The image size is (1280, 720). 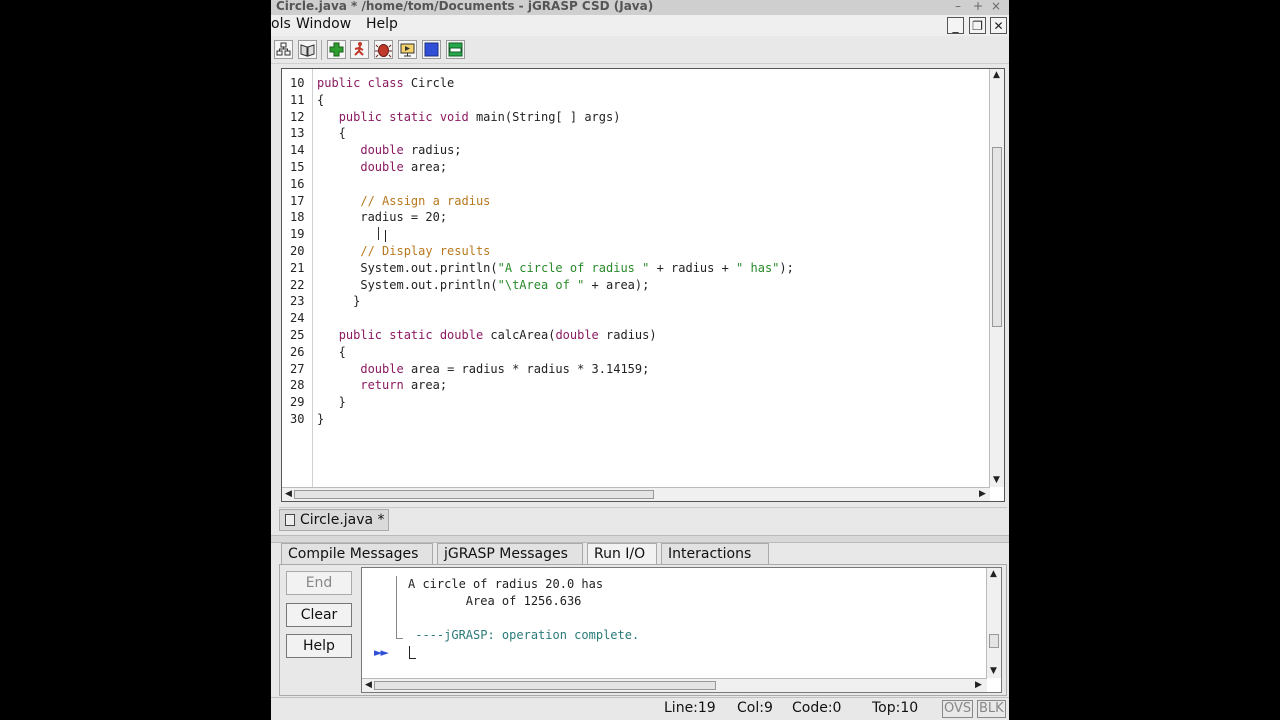 I want to click on editor-vertical-scrollbar: ▲ ▼, so click(x=996, y=278).